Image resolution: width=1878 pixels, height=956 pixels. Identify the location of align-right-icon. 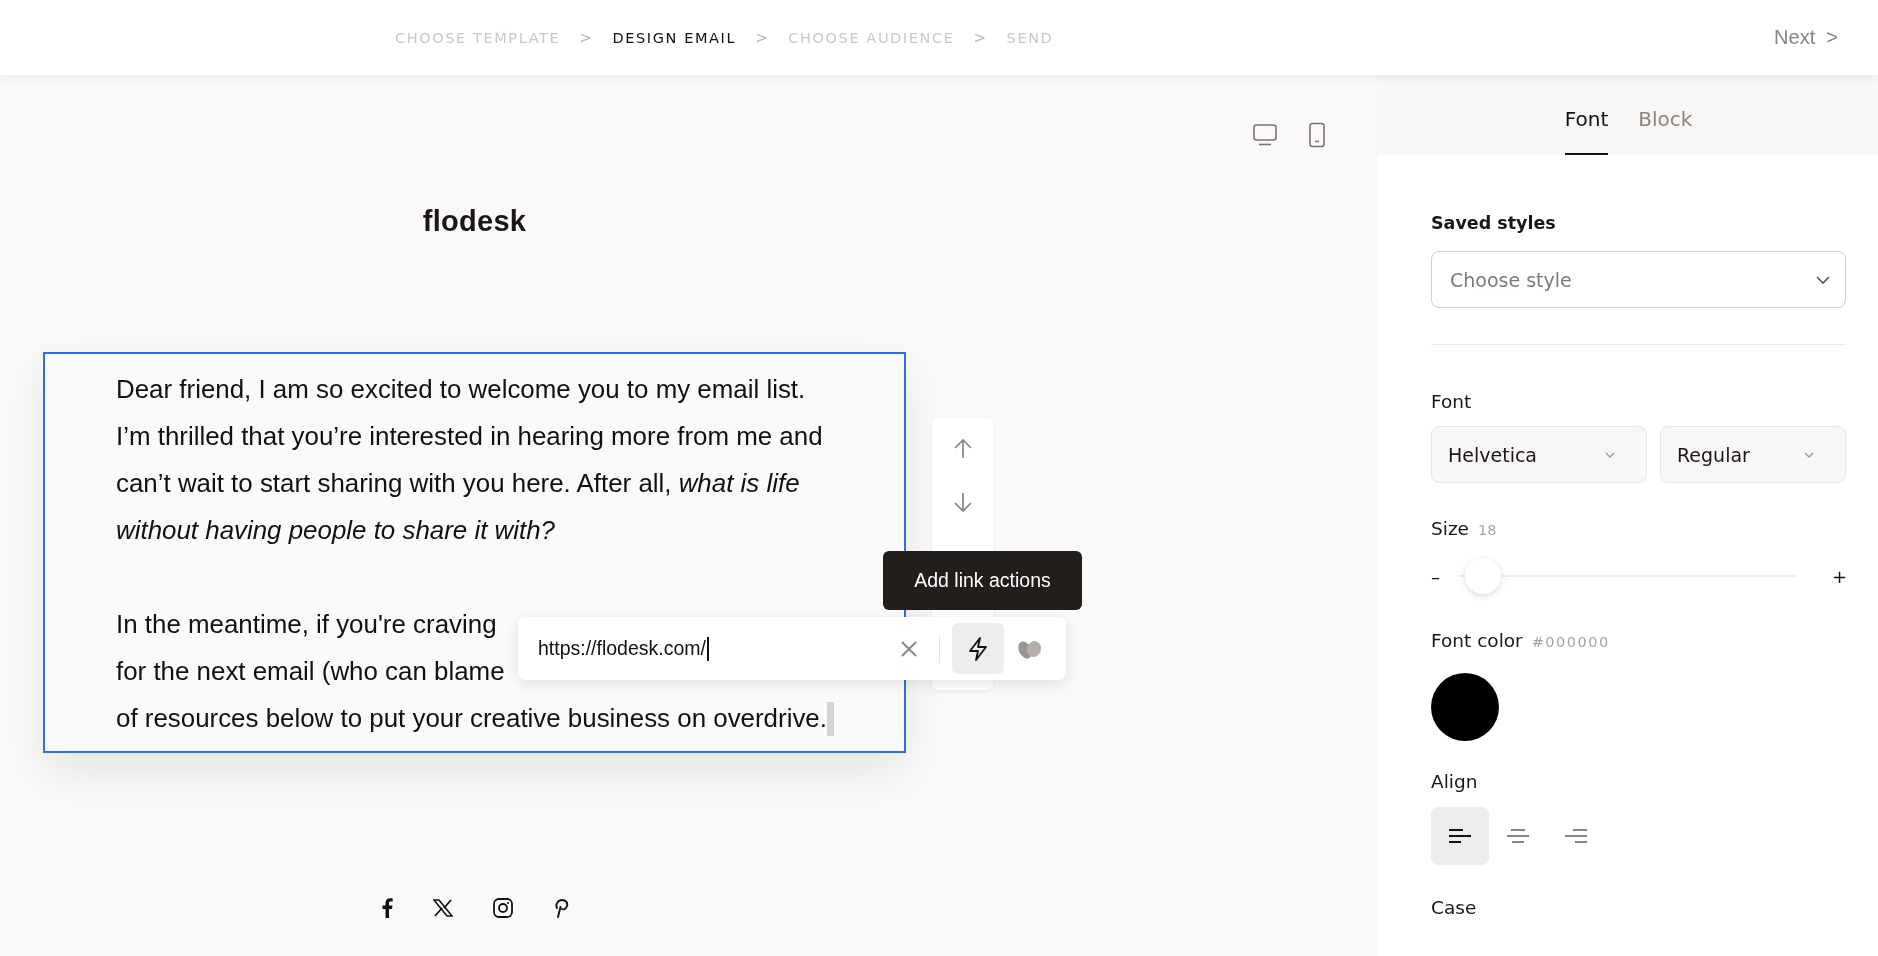
(1576, 836).